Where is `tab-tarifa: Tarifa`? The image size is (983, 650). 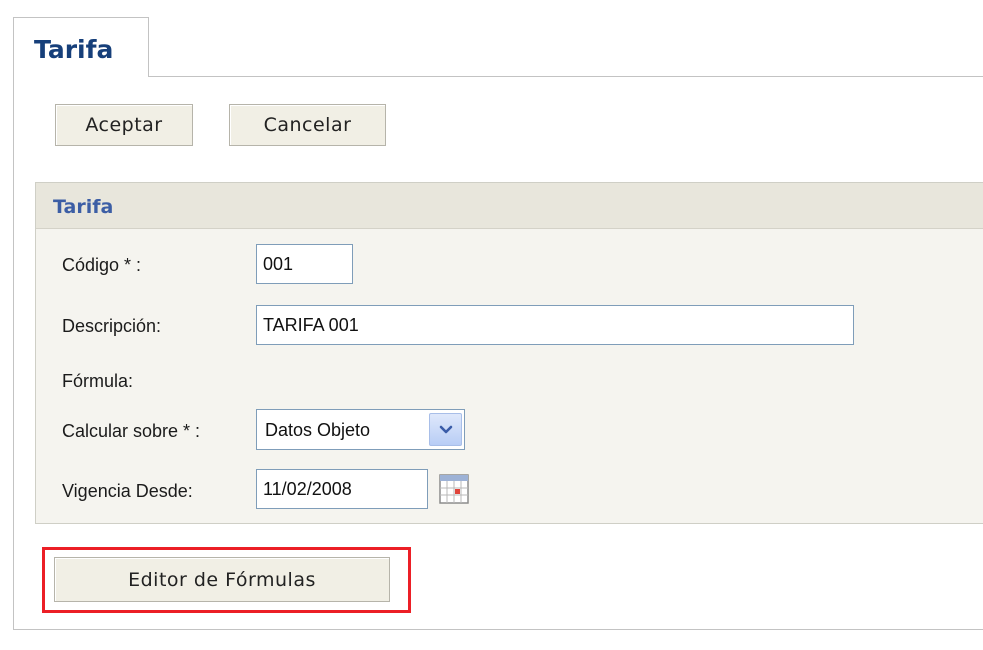 tab-tarifa: Tarifa is located at coordinates (81, 47).